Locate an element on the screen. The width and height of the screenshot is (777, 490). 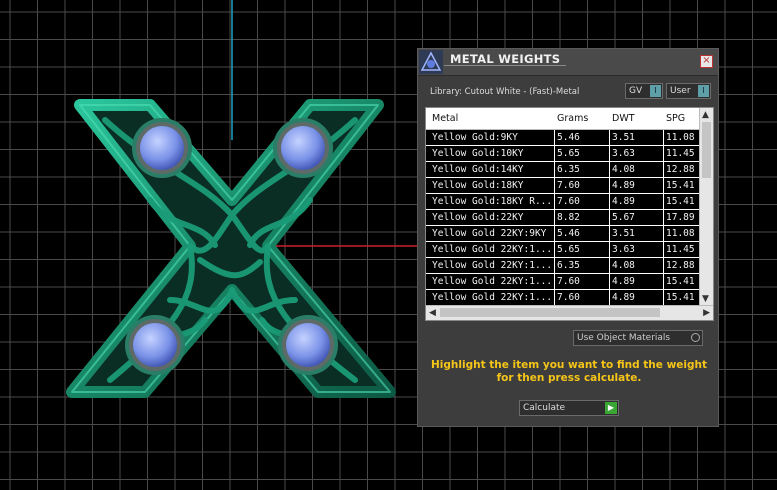
use-object-materials-option: Use Object Materials is located at coordinates (638, 338).